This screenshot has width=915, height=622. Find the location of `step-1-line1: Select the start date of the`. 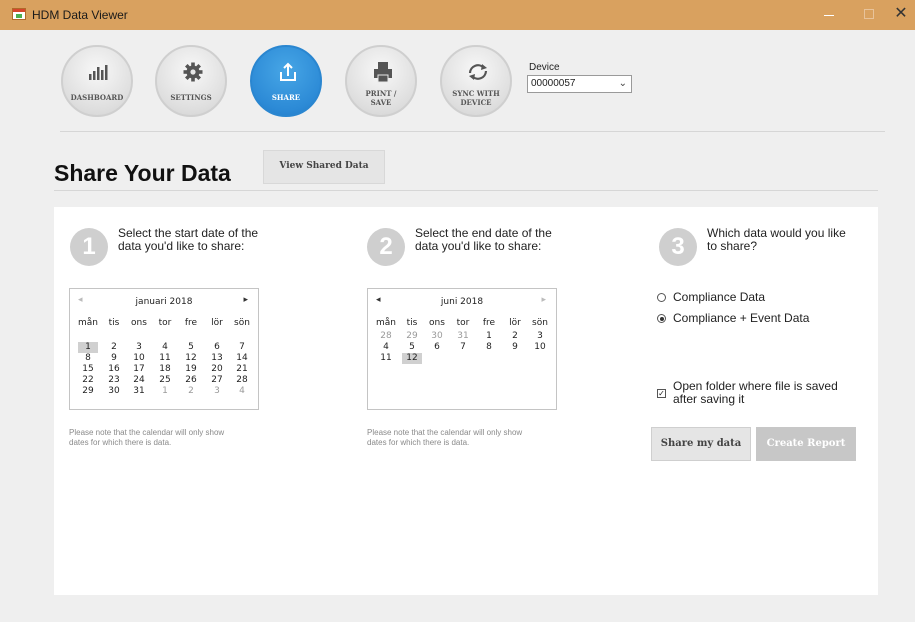

step-1-line1: Select the start date of the is located at coordinates (188, 233).